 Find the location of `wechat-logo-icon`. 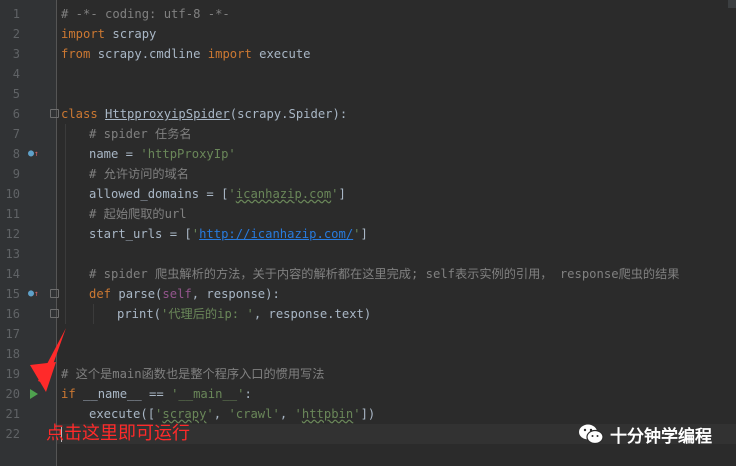

wechat-logo-icon is located at coordinates (591, 434).